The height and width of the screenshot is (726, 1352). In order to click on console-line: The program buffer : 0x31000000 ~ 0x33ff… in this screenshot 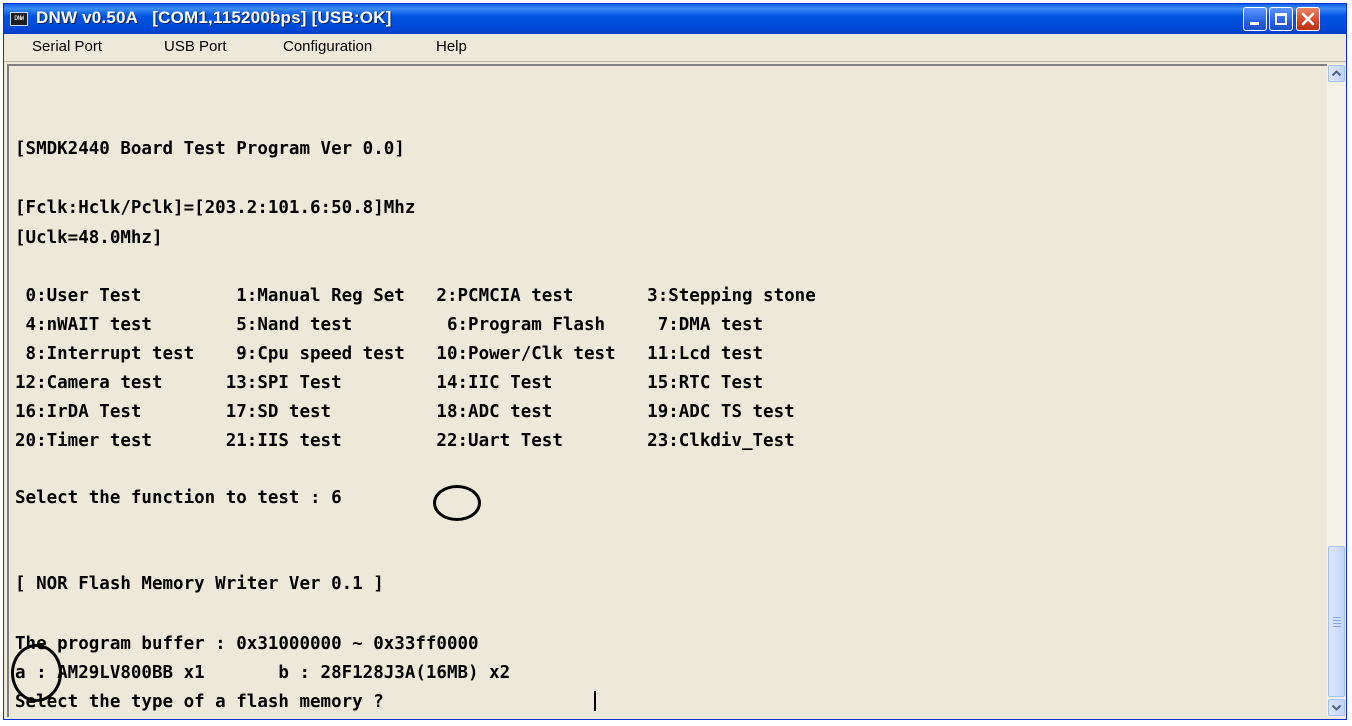, I will do `click(247, 644)`.